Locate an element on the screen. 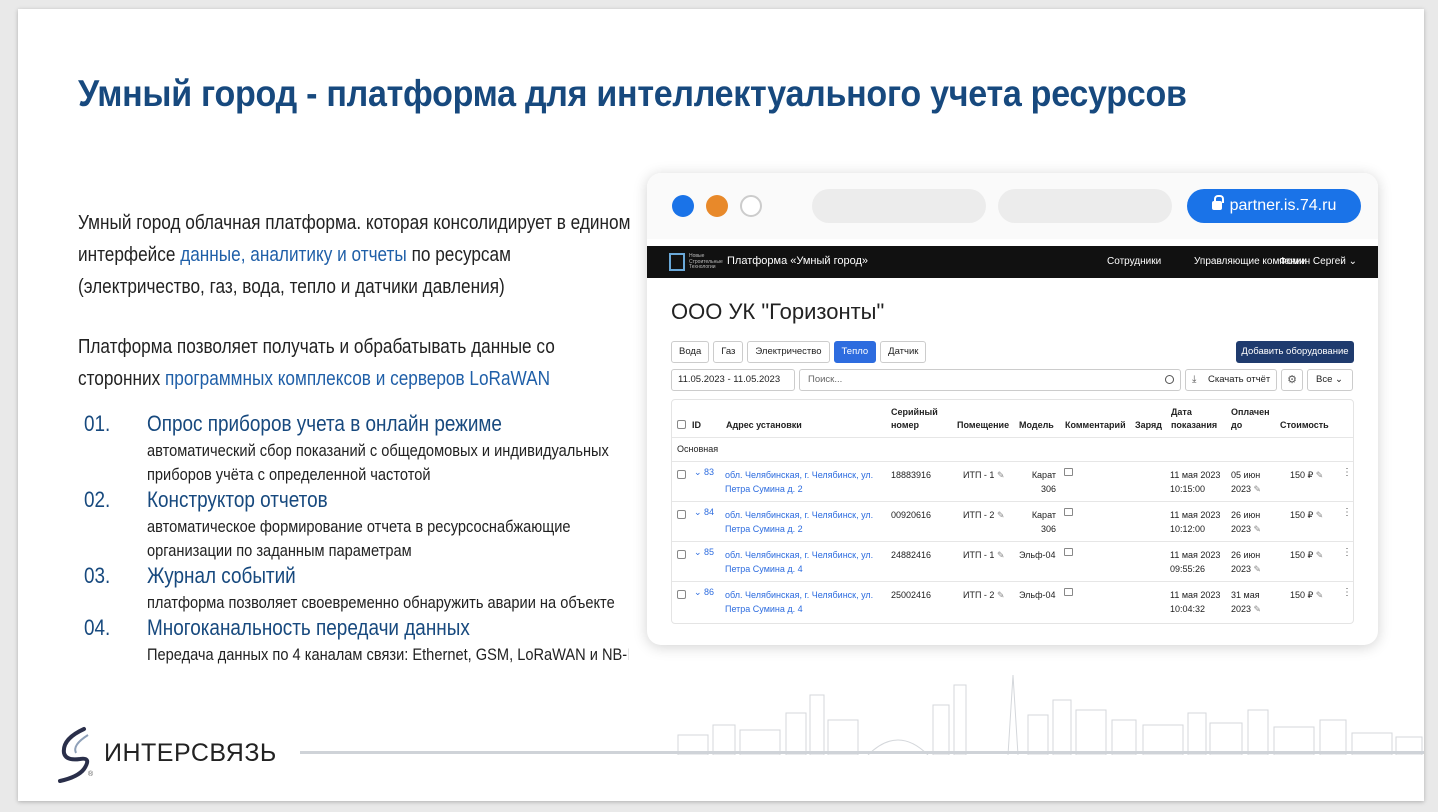 Image resolution: width=1438 pixels, height=812 pixels. expand-row: ⌄ 83 is located at coordinates (704, 472).